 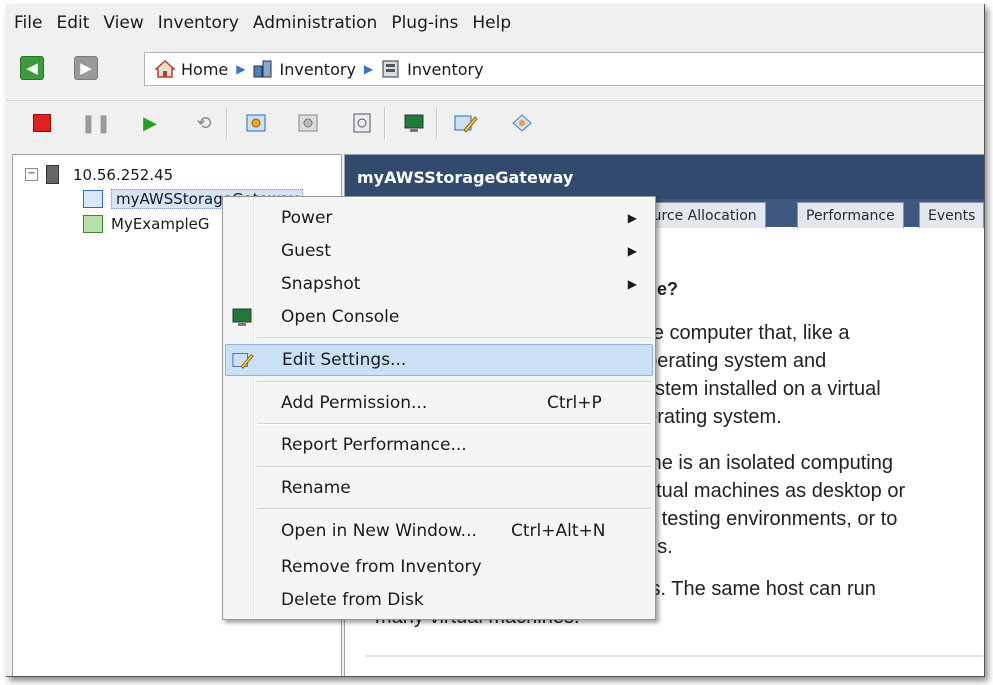 What do you see at coordinates (766, 519) in the screenshot?
I see `body-line: as testing environments, or to` at bounding box center [766, 519].